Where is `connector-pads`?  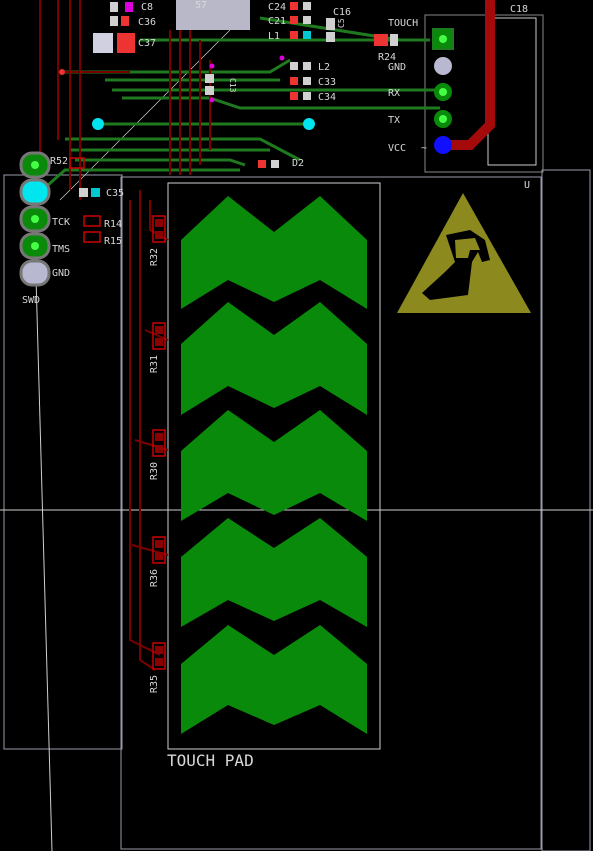 connector-pads is located at coordinates (443, 91).